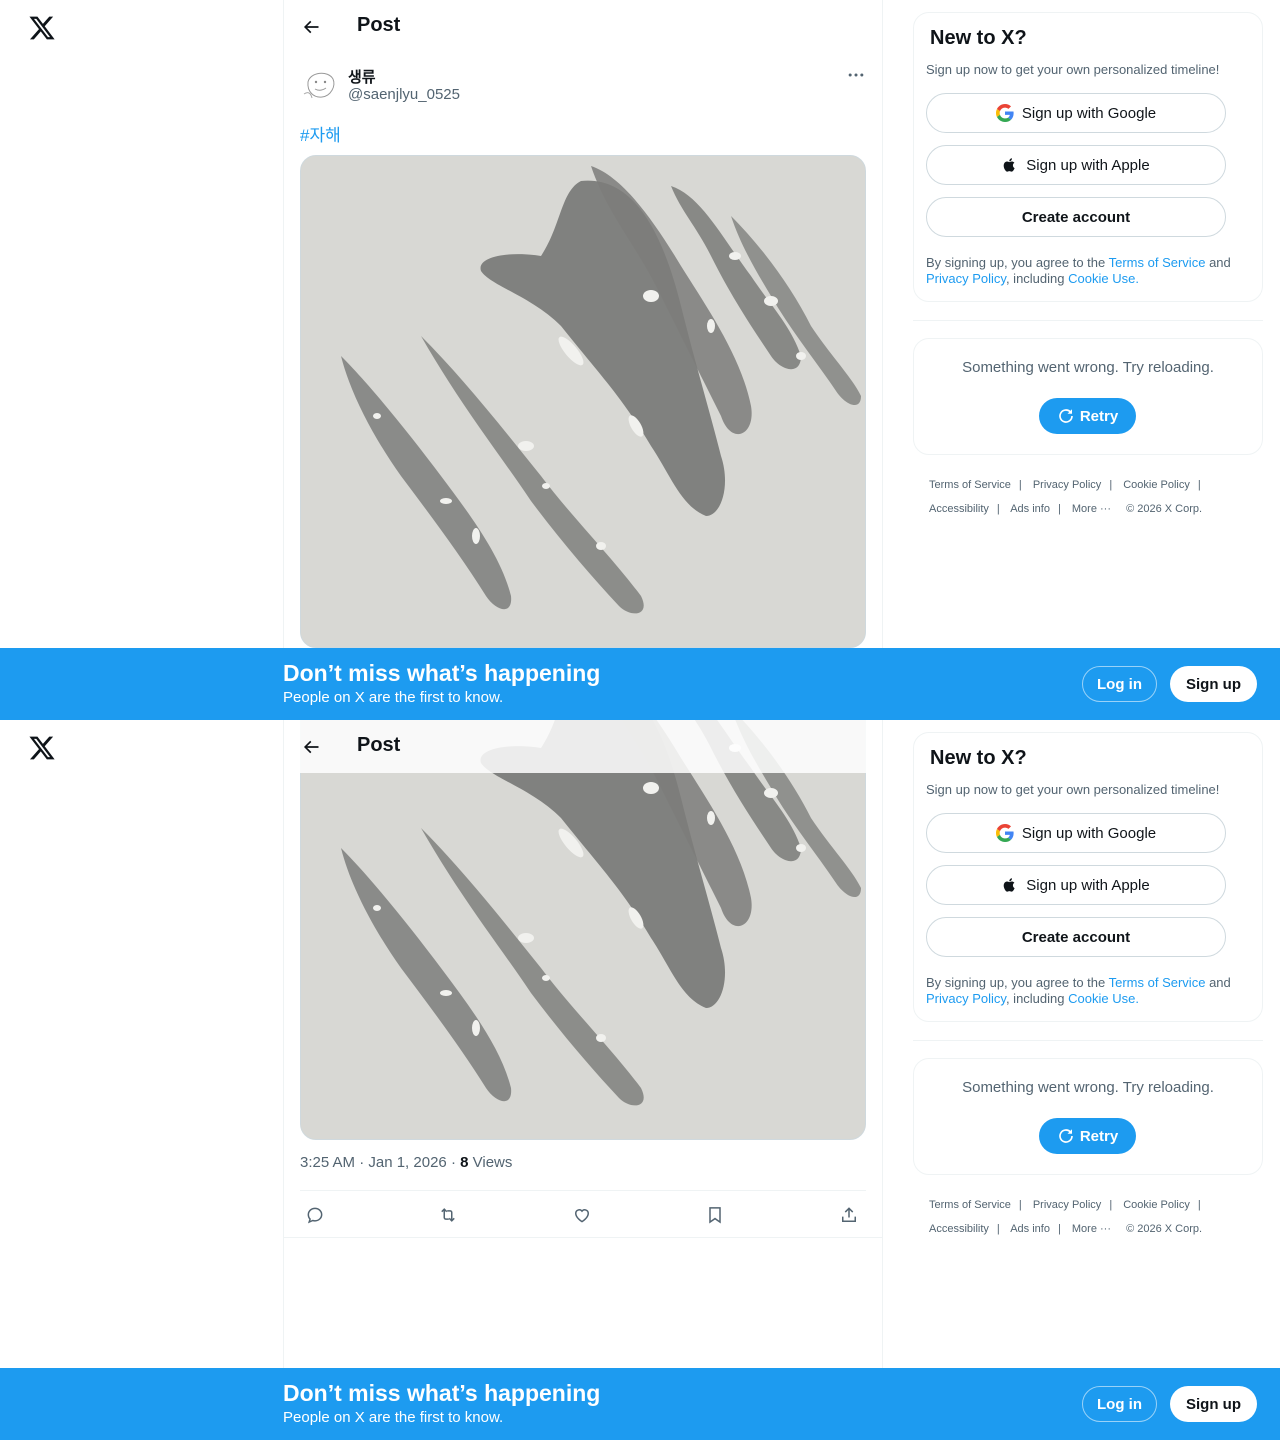  I want to click on footer-copyright: © 2026 X Corp., so click(1164, 1229).